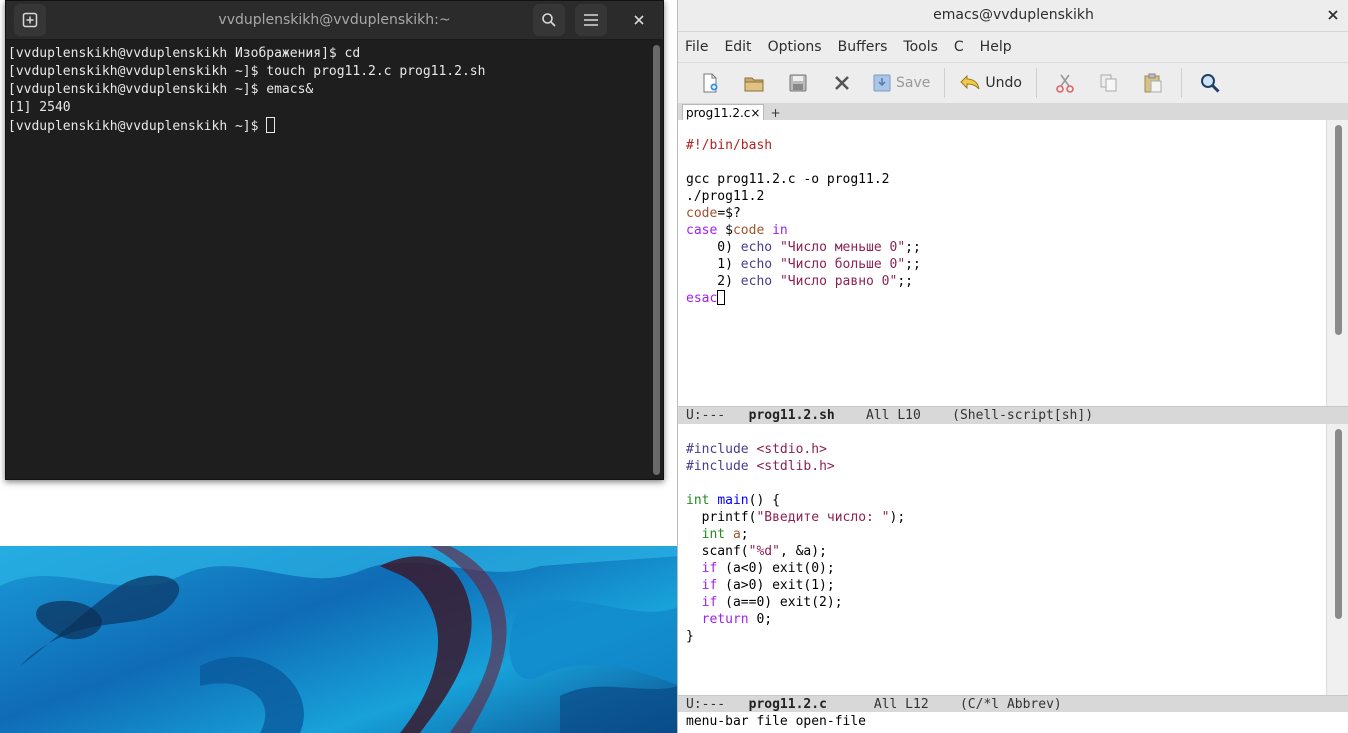 Image resolution: width=1348 pixels, height=733 pixels. I want to click on emacs-titlebar: emacs@vvduplenskikh, so click(1013, 16).